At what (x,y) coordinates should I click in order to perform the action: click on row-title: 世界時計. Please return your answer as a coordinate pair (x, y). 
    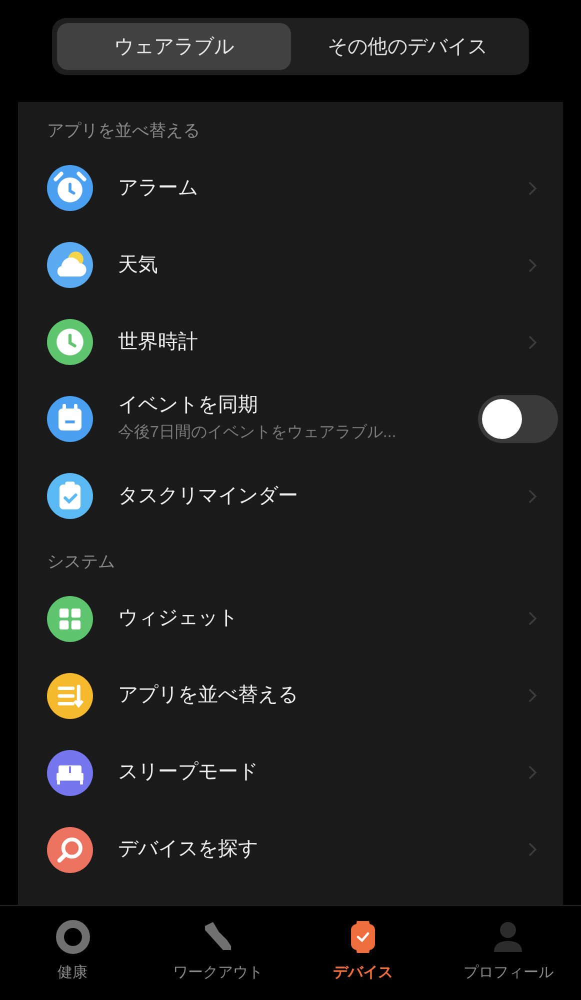
    Looking at the image, I should click on (158, 342).